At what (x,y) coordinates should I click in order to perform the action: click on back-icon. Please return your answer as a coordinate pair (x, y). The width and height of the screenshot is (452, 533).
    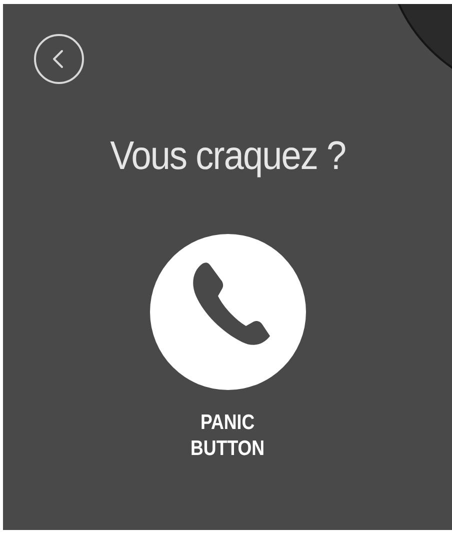
    Looking at the image, I should click on (59, 59).